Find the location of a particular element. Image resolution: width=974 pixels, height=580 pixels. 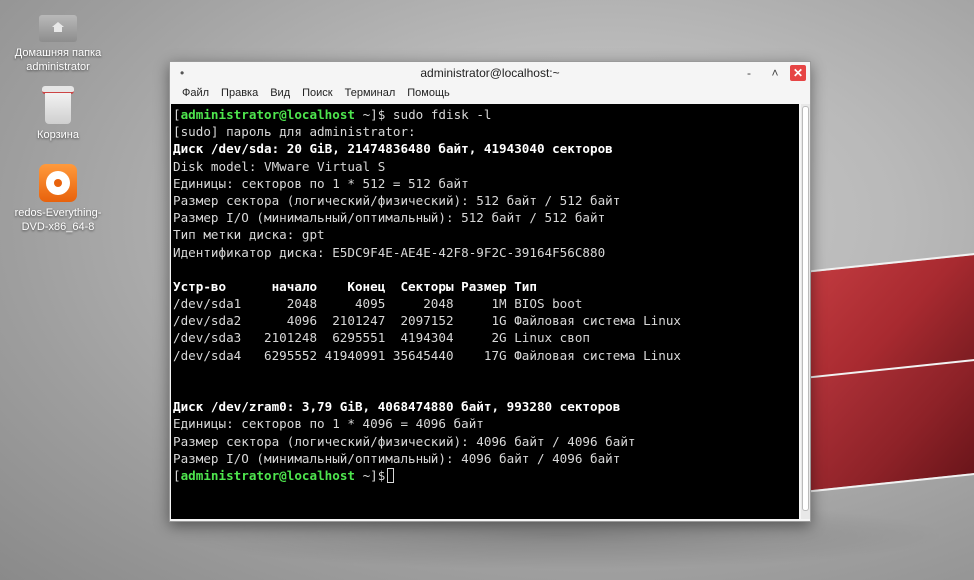

menu-search: Поиск is located at coordinates (317, 94).